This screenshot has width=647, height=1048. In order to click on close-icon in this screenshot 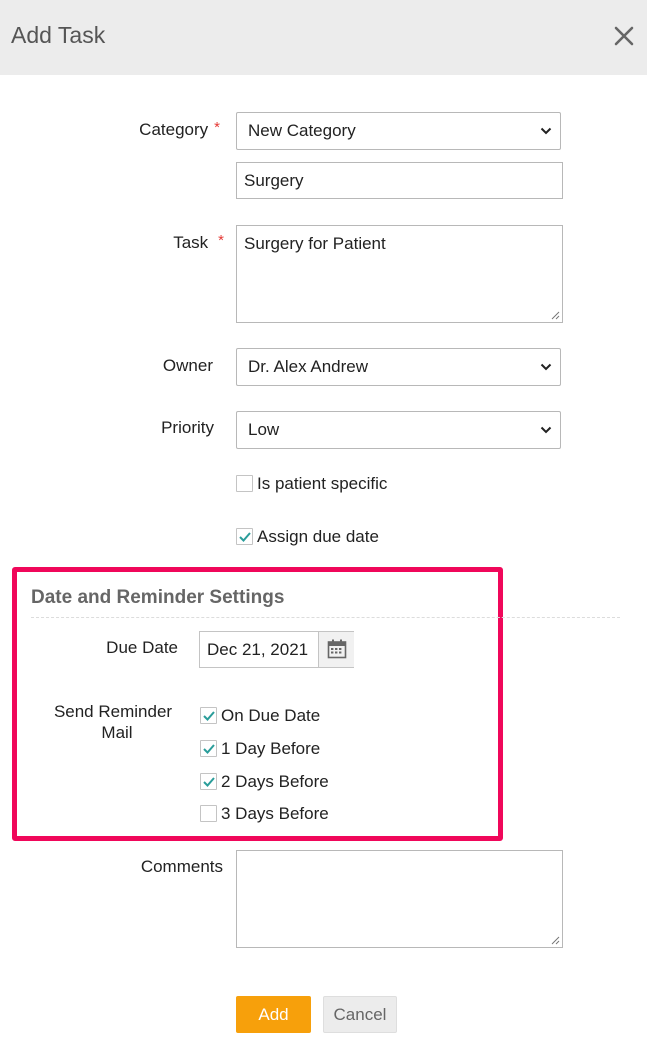, I will do `click(625, 37)`.